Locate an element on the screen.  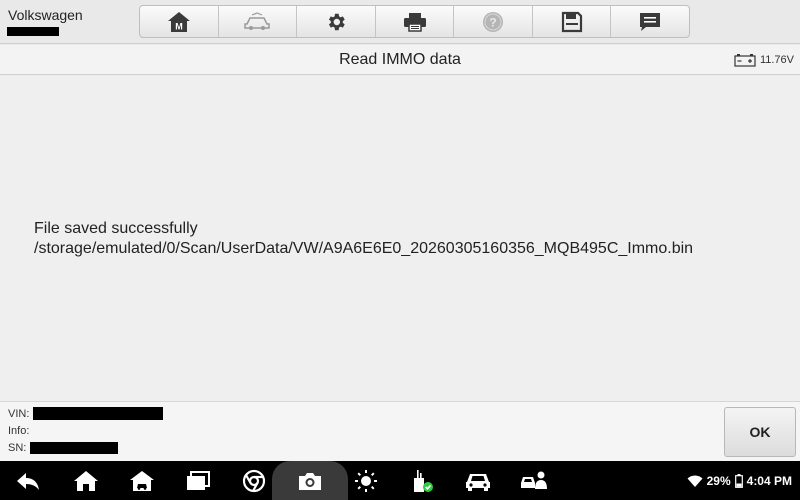
info-label: Info: is located at coordinates (19, 431).